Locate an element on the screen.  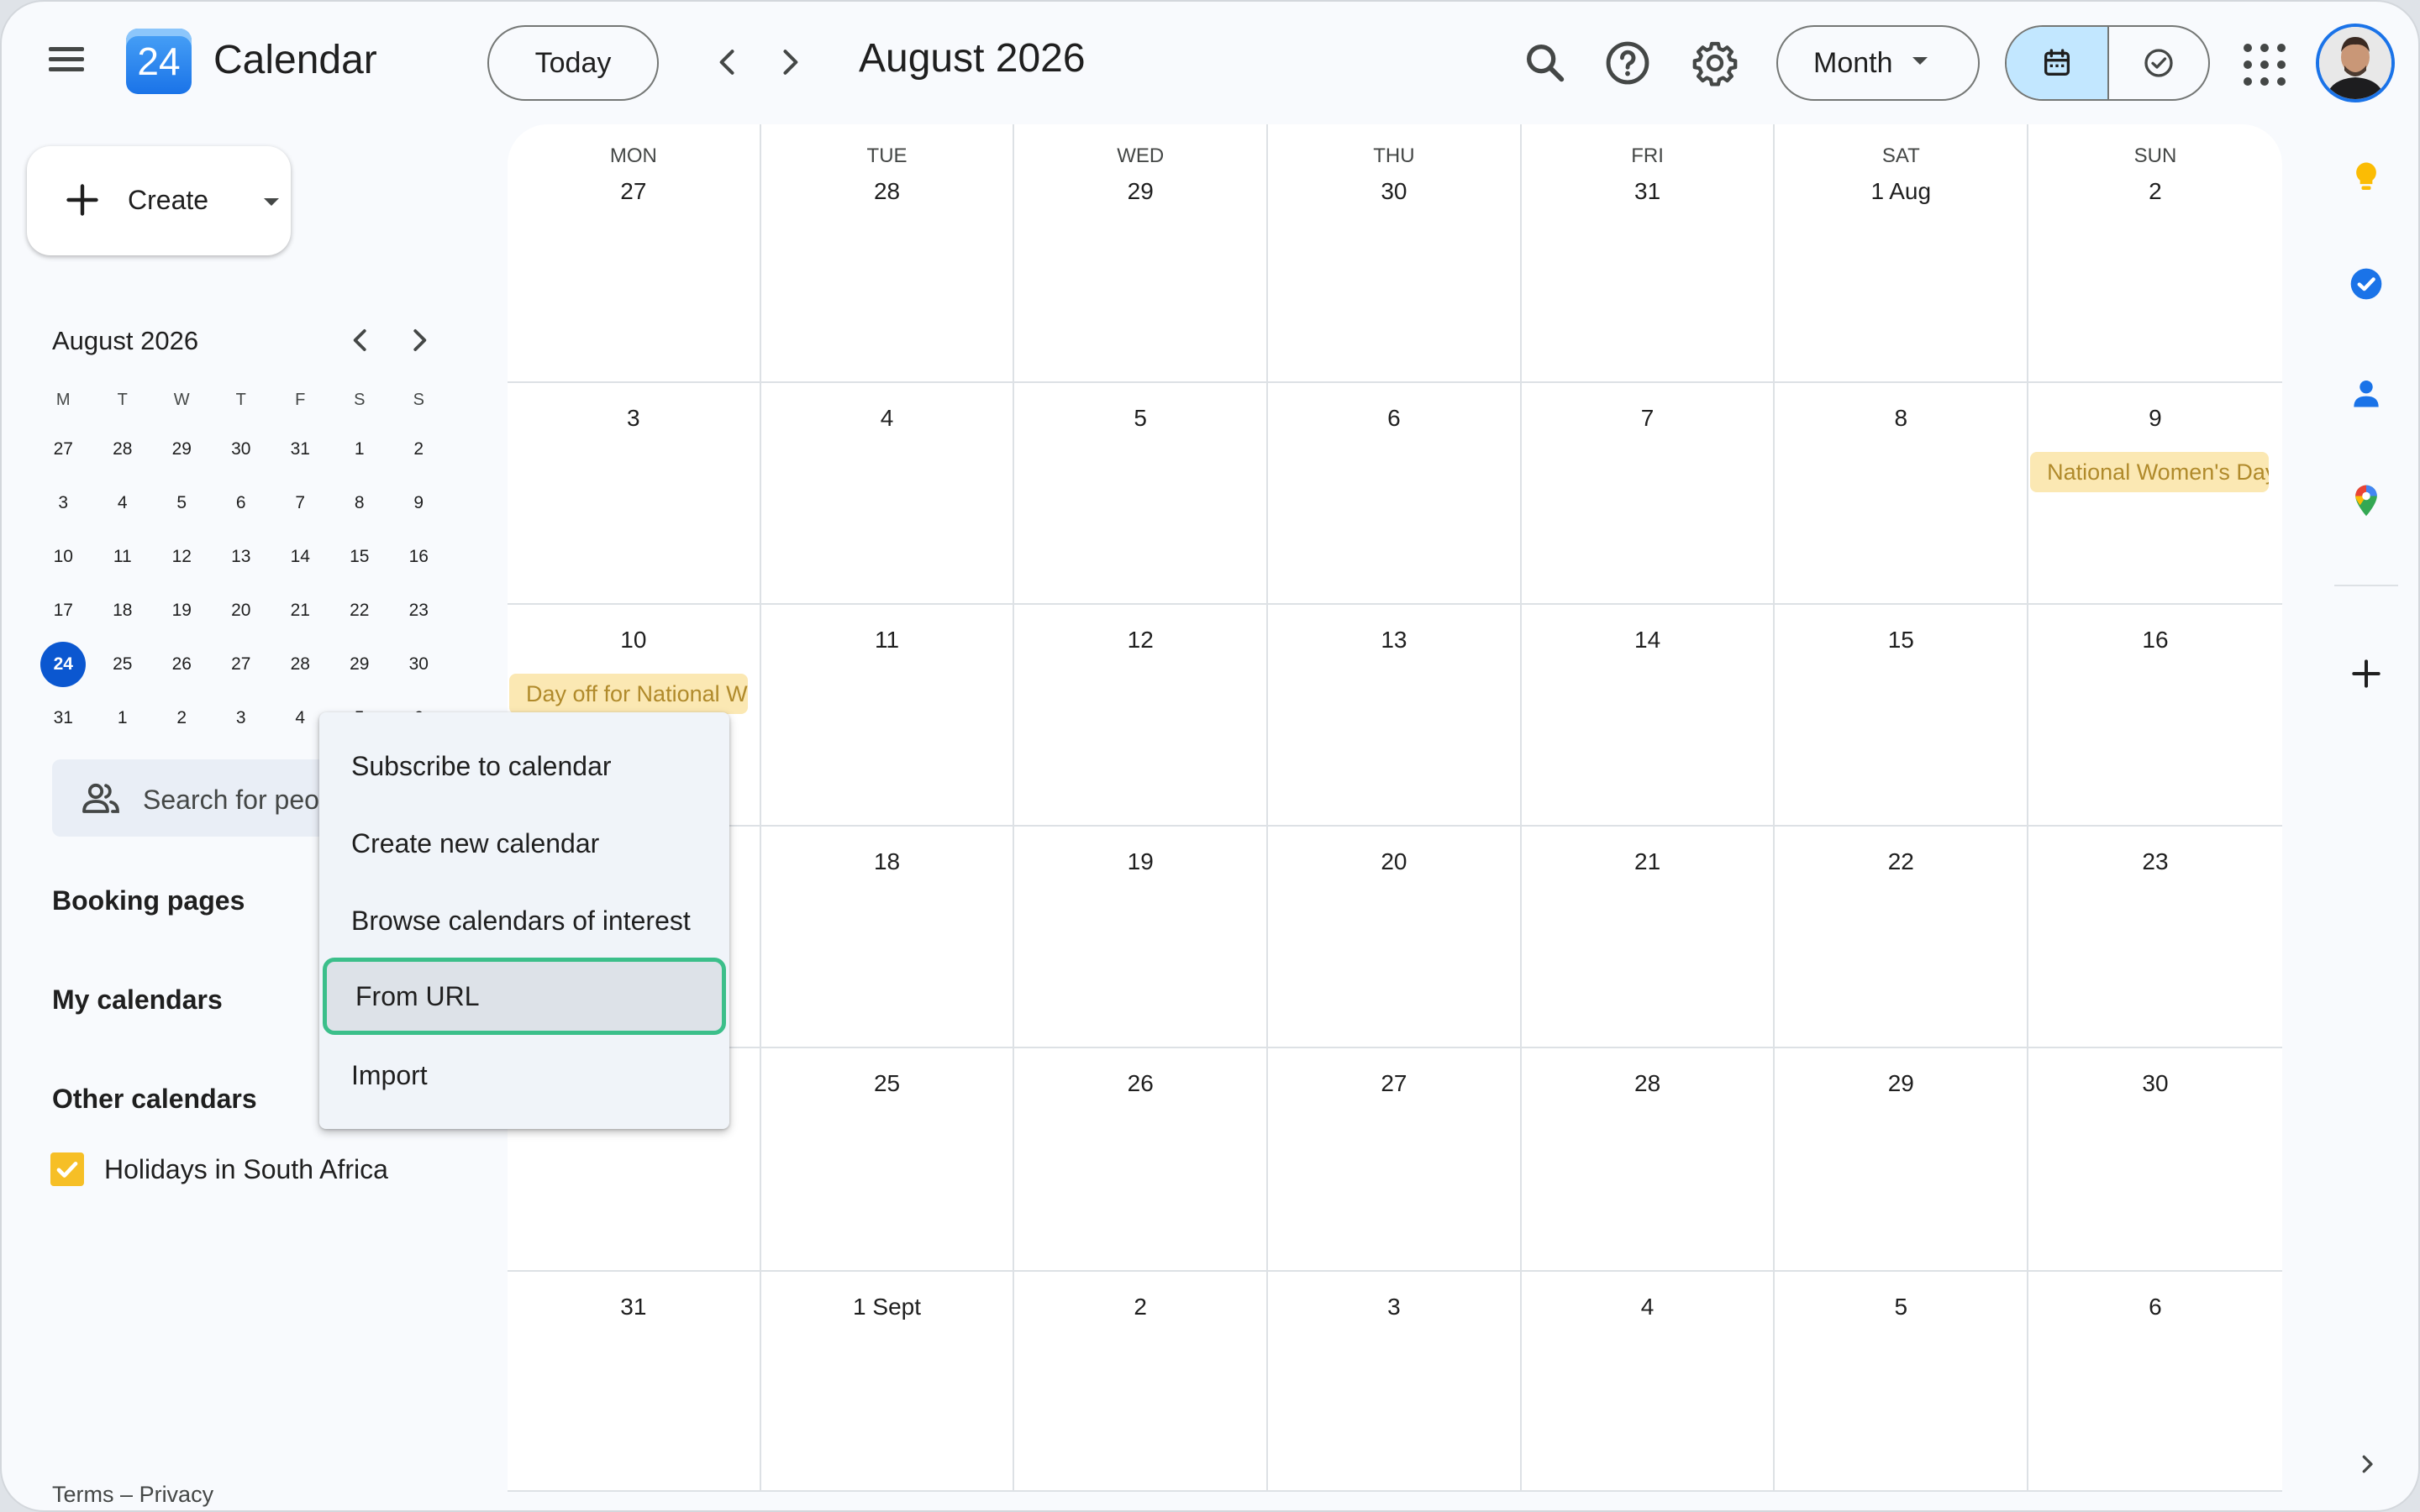
mini-day: 12 is located at coordinates (181, 557).